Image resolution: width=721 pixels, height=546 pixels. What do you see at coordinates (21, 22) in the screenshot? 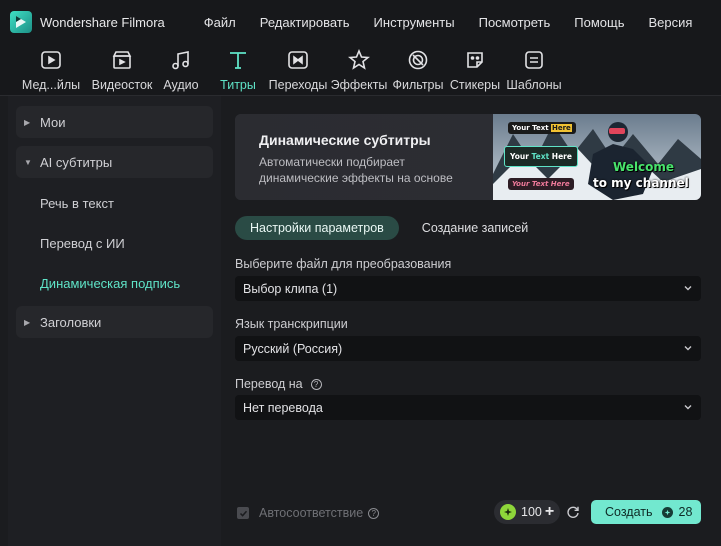
I see `filmora-logo-icon` at bounding box center [21, 22].